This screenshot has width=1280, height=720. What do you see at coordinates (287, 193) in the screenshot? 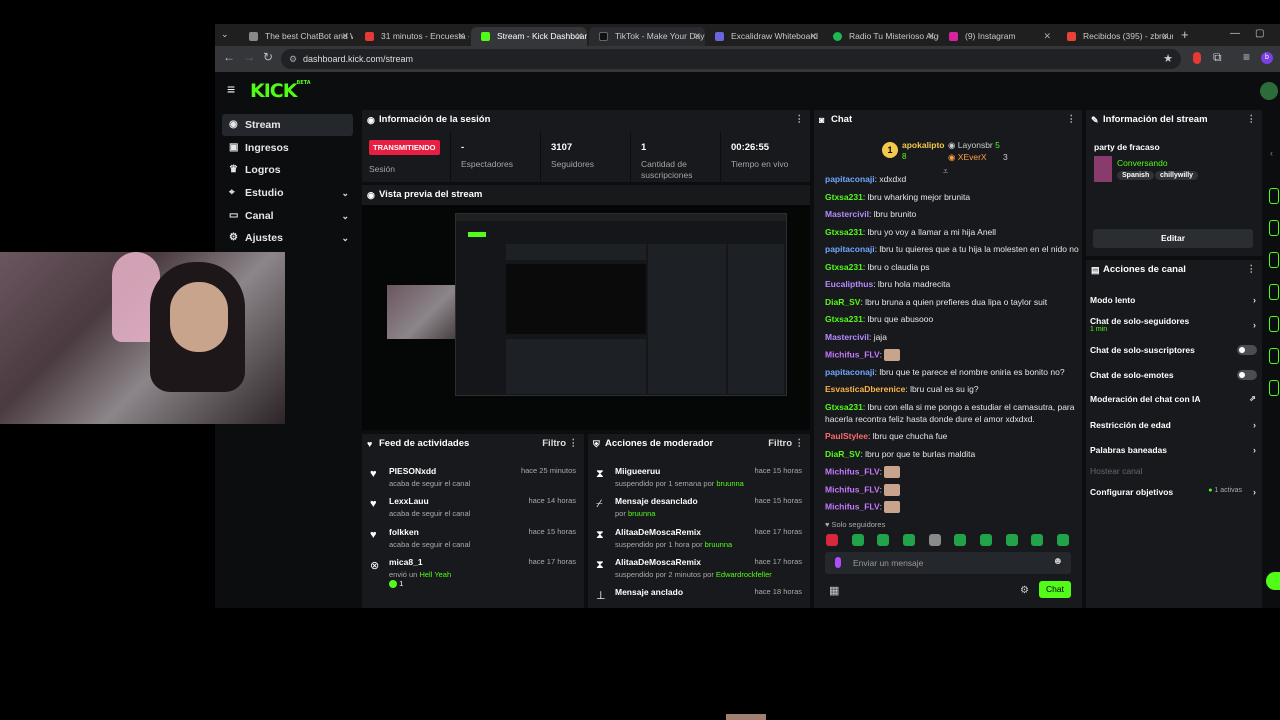
I see `sidebar-item-estudio: ⌖ Estudio ⌄` at bounding box center [287, 193].